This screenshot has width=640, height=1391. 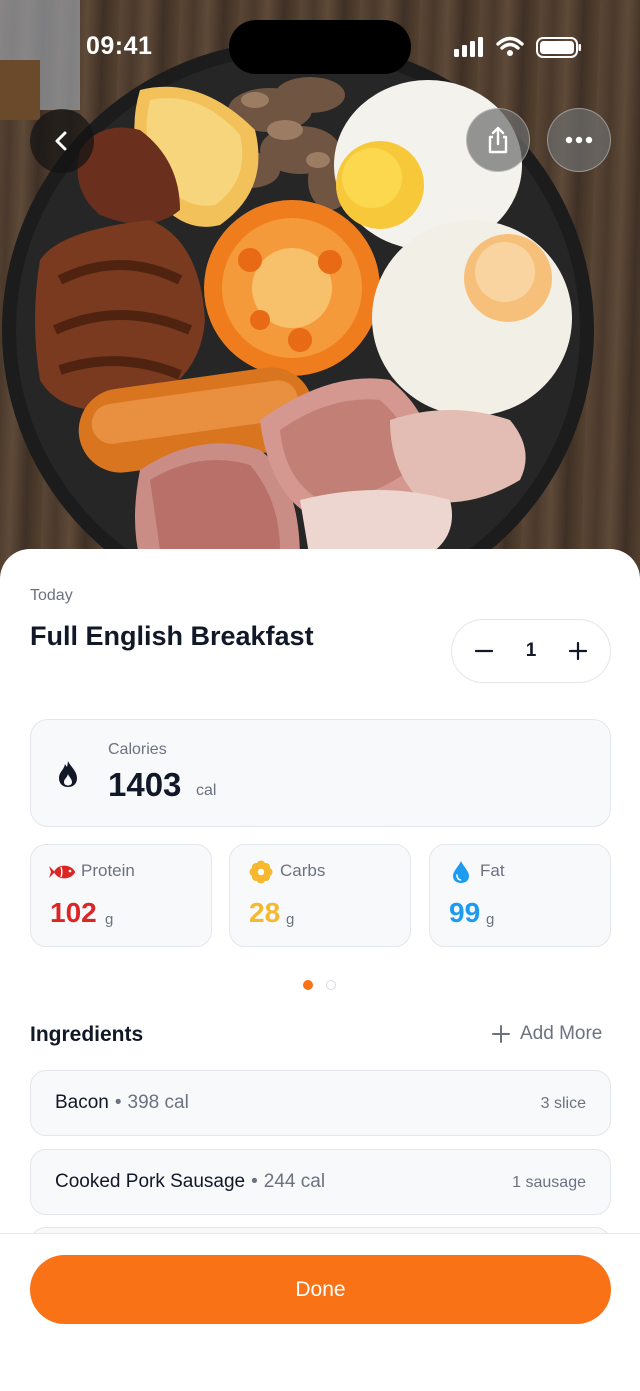 I want to click on meal-date: Today, so click(x=51, y=595).